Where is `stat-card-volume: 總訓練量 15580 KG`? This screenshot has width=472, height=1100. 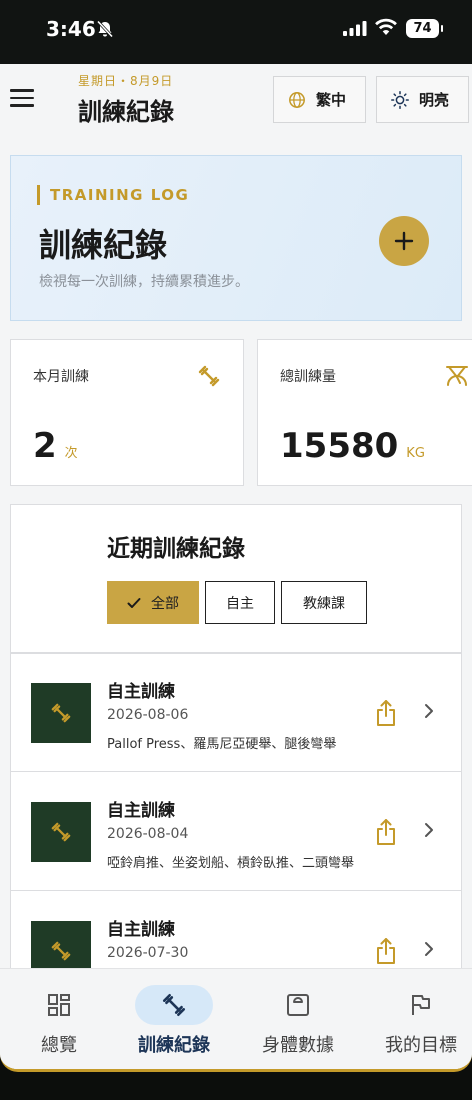 stat-card-volume: 總訓練量 15580 KG is located at coordinates (364, 412).